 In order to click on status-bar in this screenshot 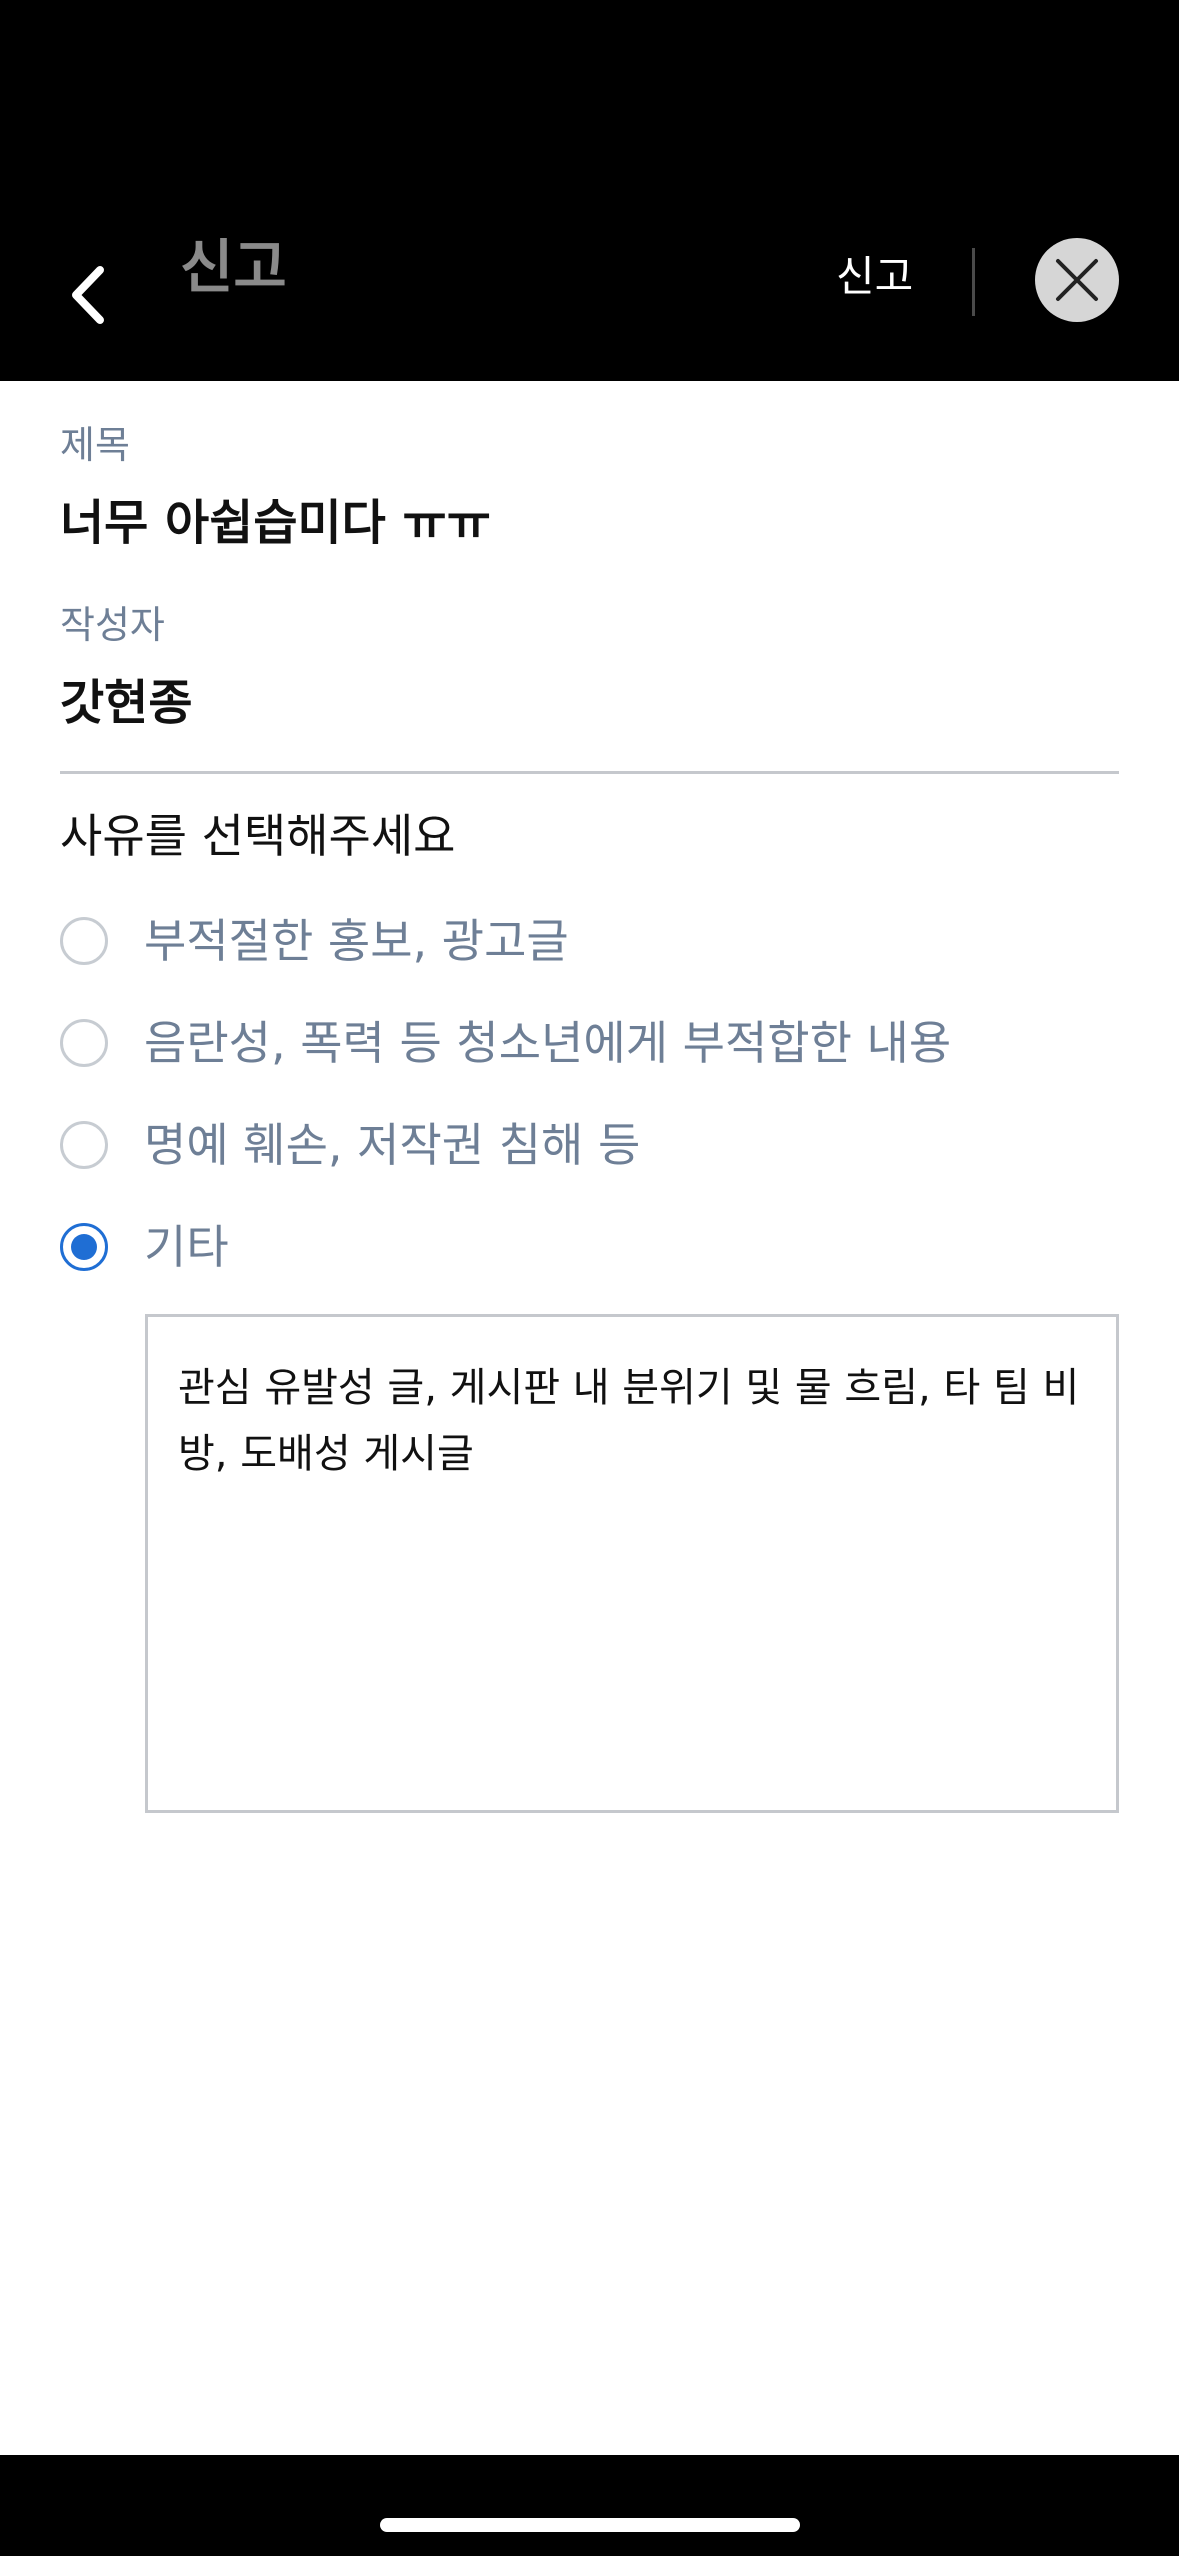, I will do `click(589, 80)`.